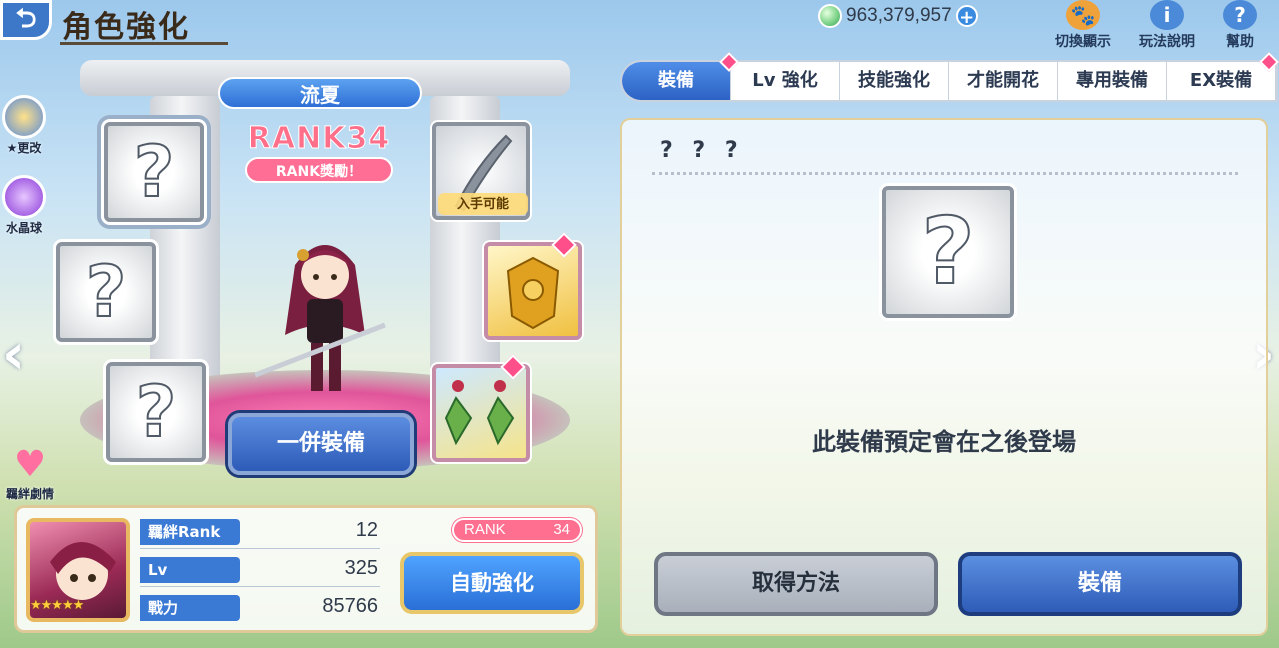  Describe the element at coordinates (325, 312) in the screenshot. I see `character-sprite` at that location.